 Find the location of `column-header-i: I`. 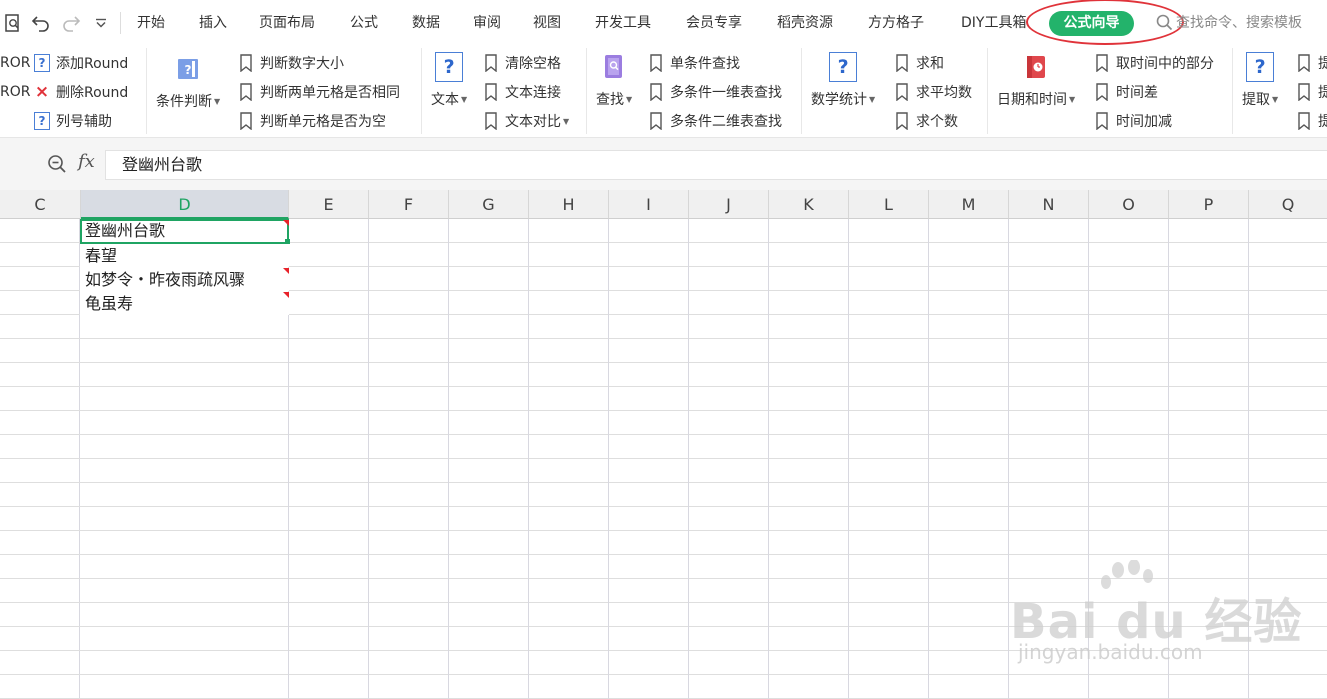

column-header-i: I is located at coordinates (649, 204).